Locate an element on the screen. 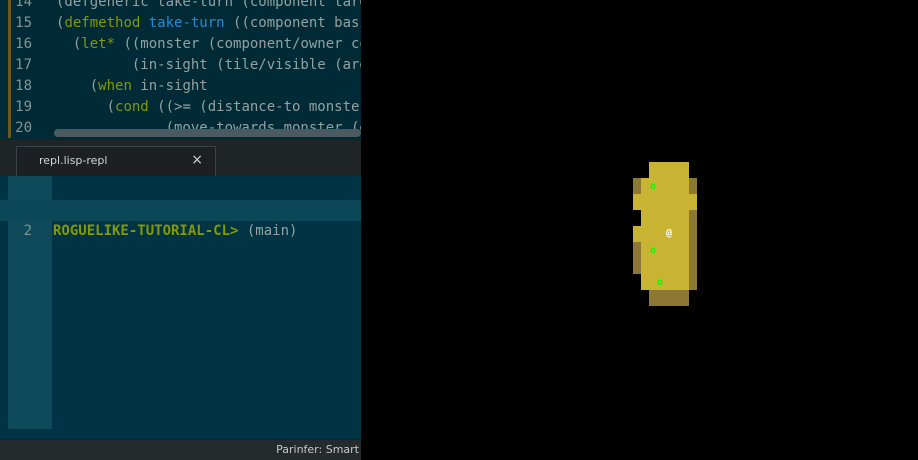  status-bar: Parinfer: Smart is located at coordinates (180, 450).